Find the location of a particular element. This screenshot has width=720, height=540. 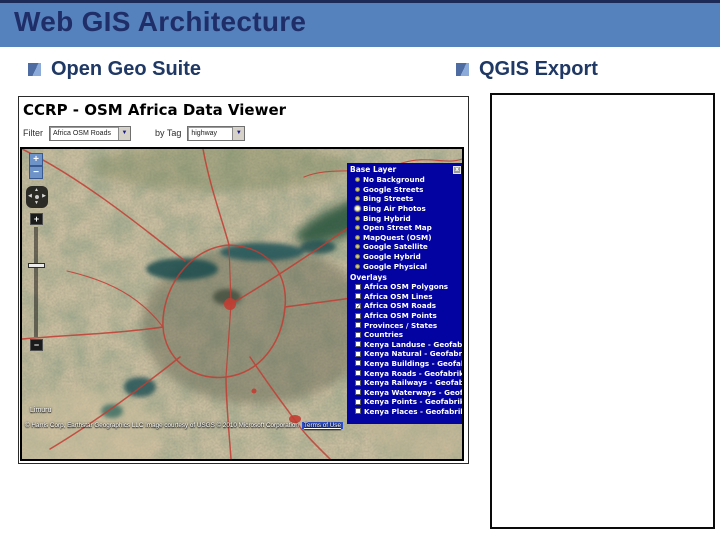

base-layer-item: Bing Hybrid is located at coordinates (404, 218).